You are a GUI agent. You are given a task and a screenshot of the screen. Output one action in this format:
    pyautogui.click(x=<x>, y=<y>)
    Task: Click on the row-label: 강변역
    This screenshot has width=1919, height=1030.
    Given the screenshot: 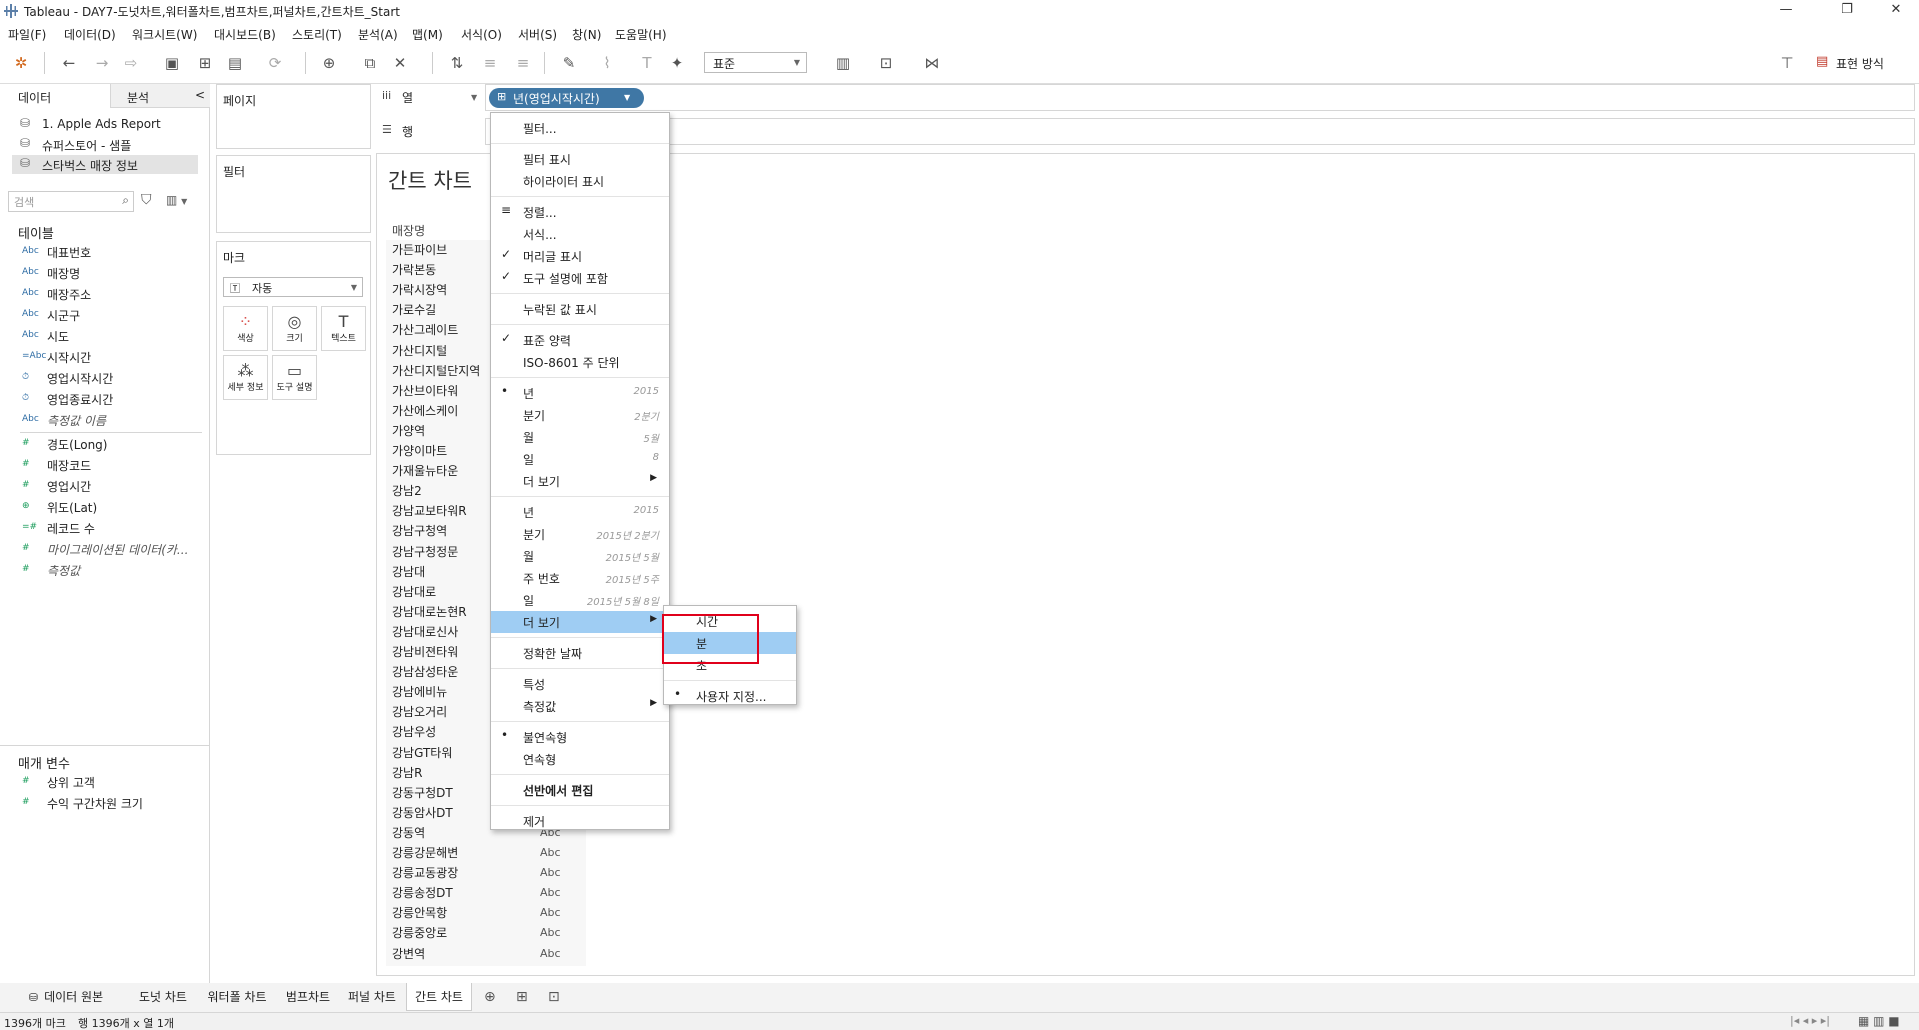 What is the action you would take?
    pyautogui.click(x=408, y=954)
    